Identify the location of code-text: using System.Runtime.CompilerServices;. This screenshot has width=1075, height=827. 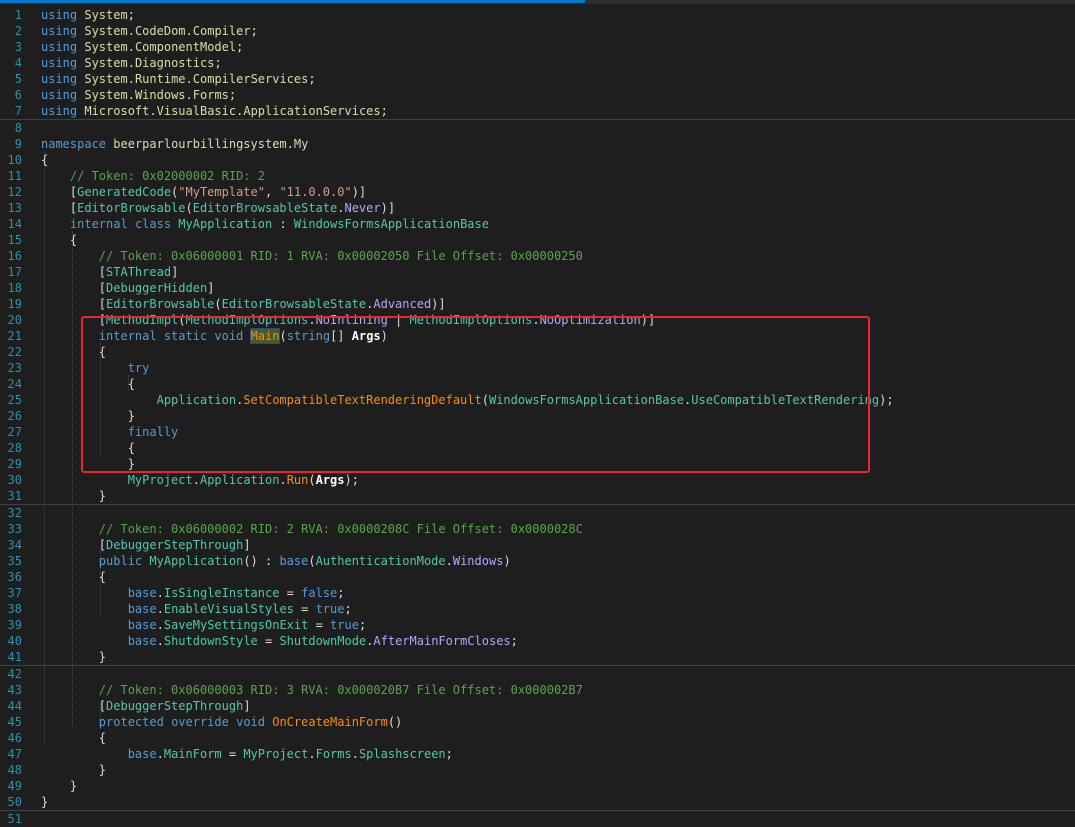
(178, 79).